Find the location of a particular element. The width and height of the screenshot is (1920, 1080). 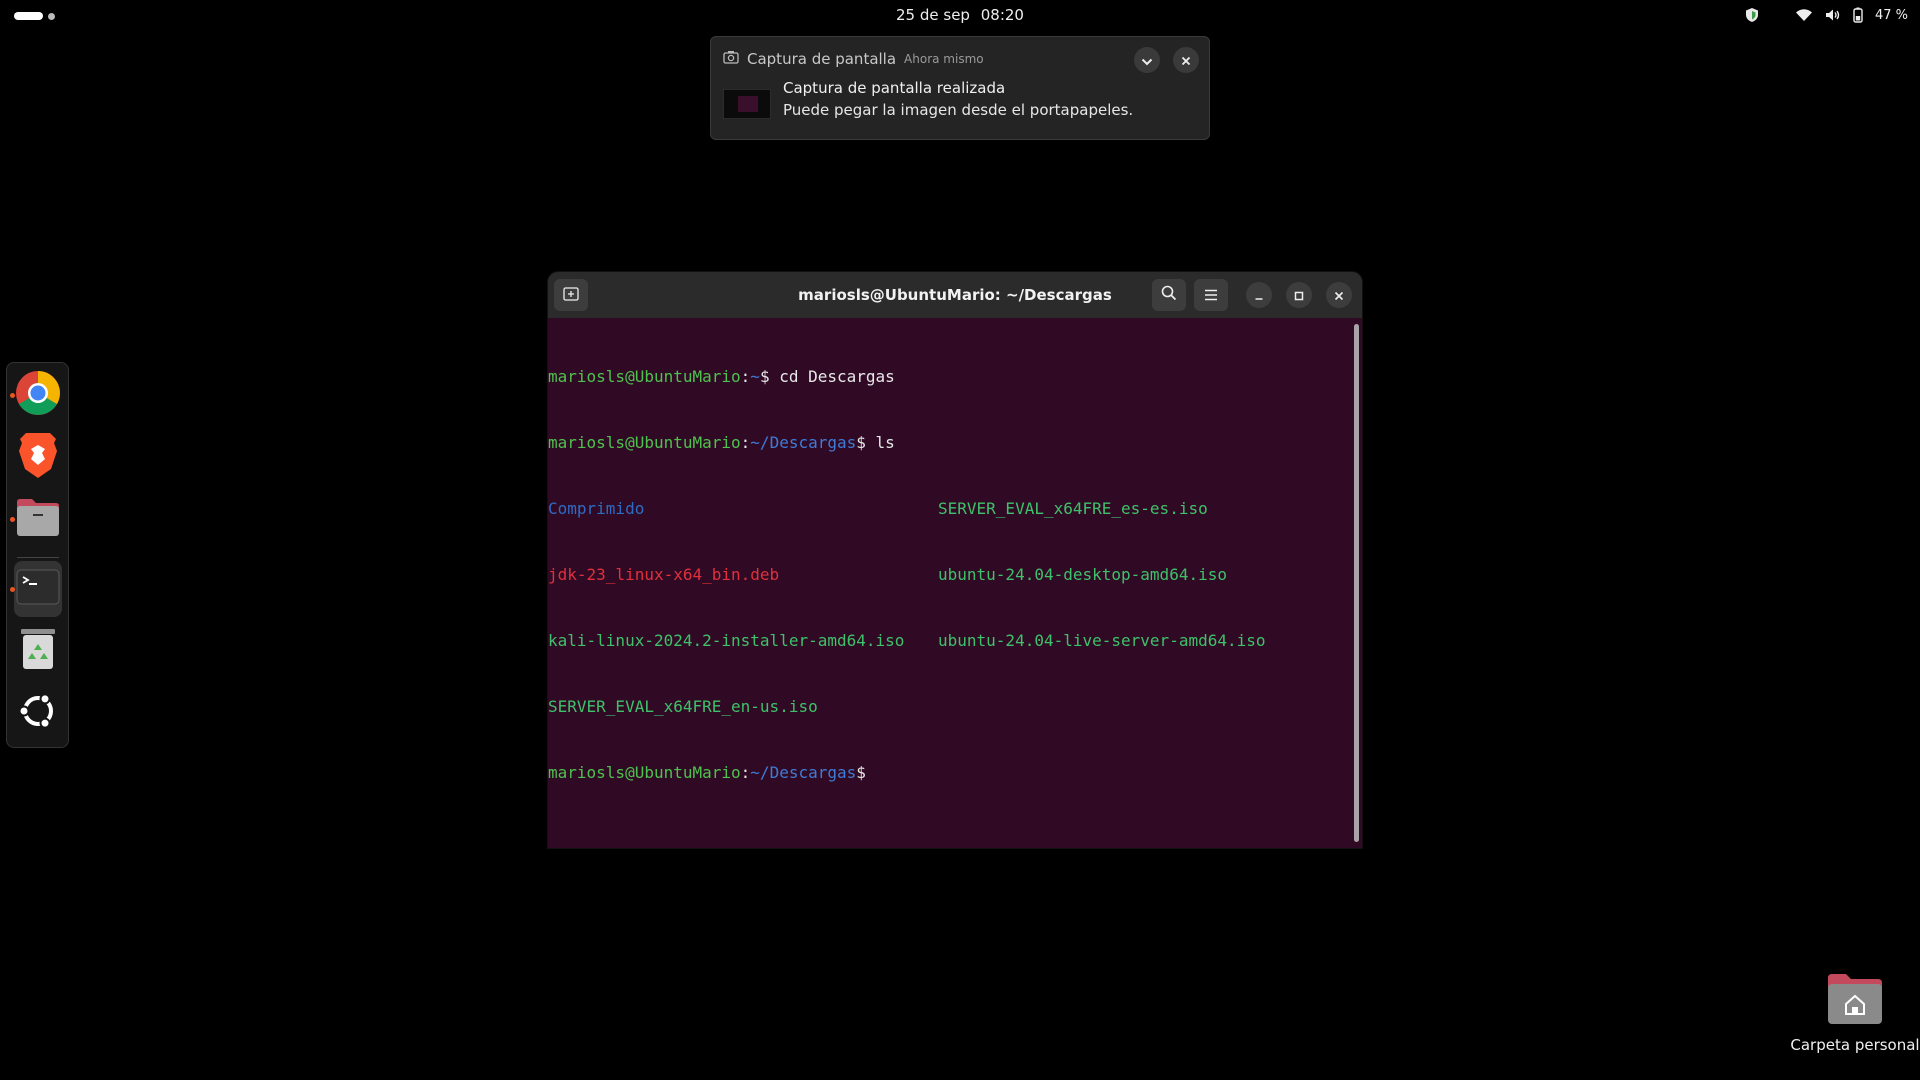

minimize-button is located at coordinates (1259, 295).